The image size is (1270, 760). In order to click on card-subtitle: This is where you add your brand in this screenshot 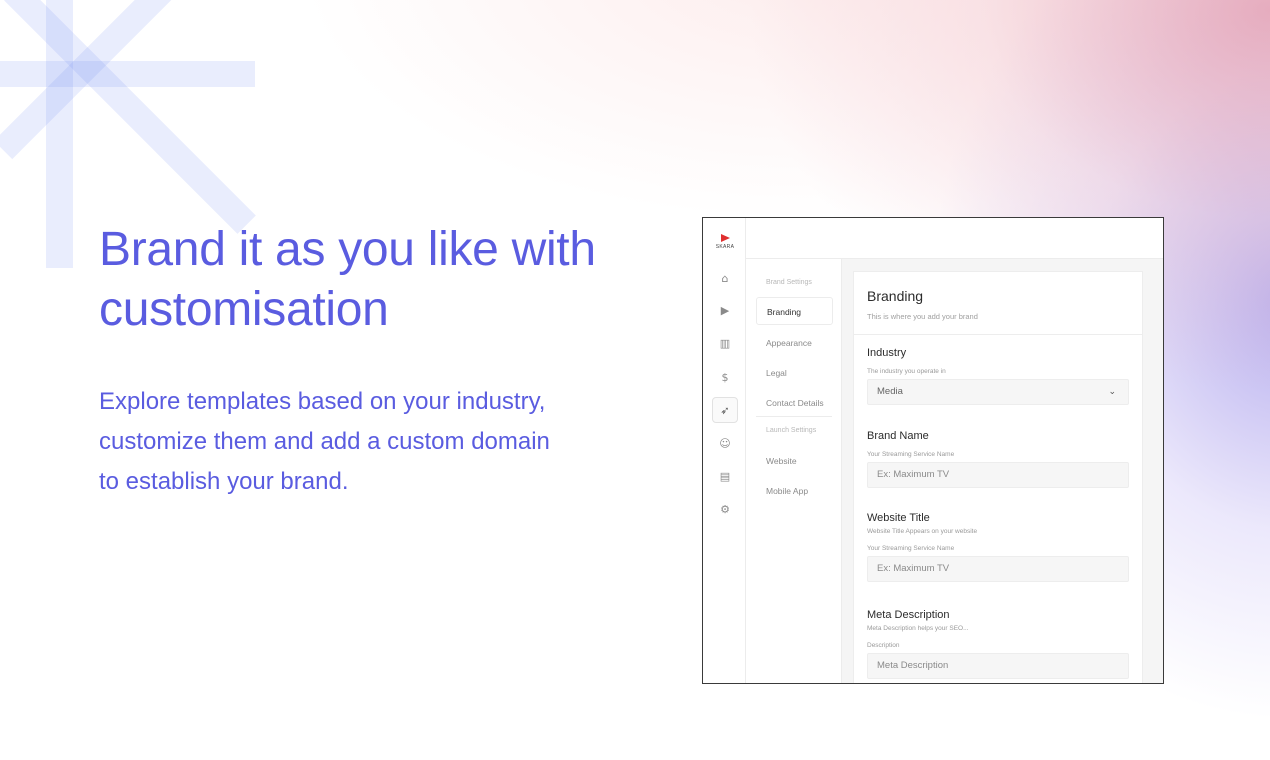, I will do `click(922, 316)`.